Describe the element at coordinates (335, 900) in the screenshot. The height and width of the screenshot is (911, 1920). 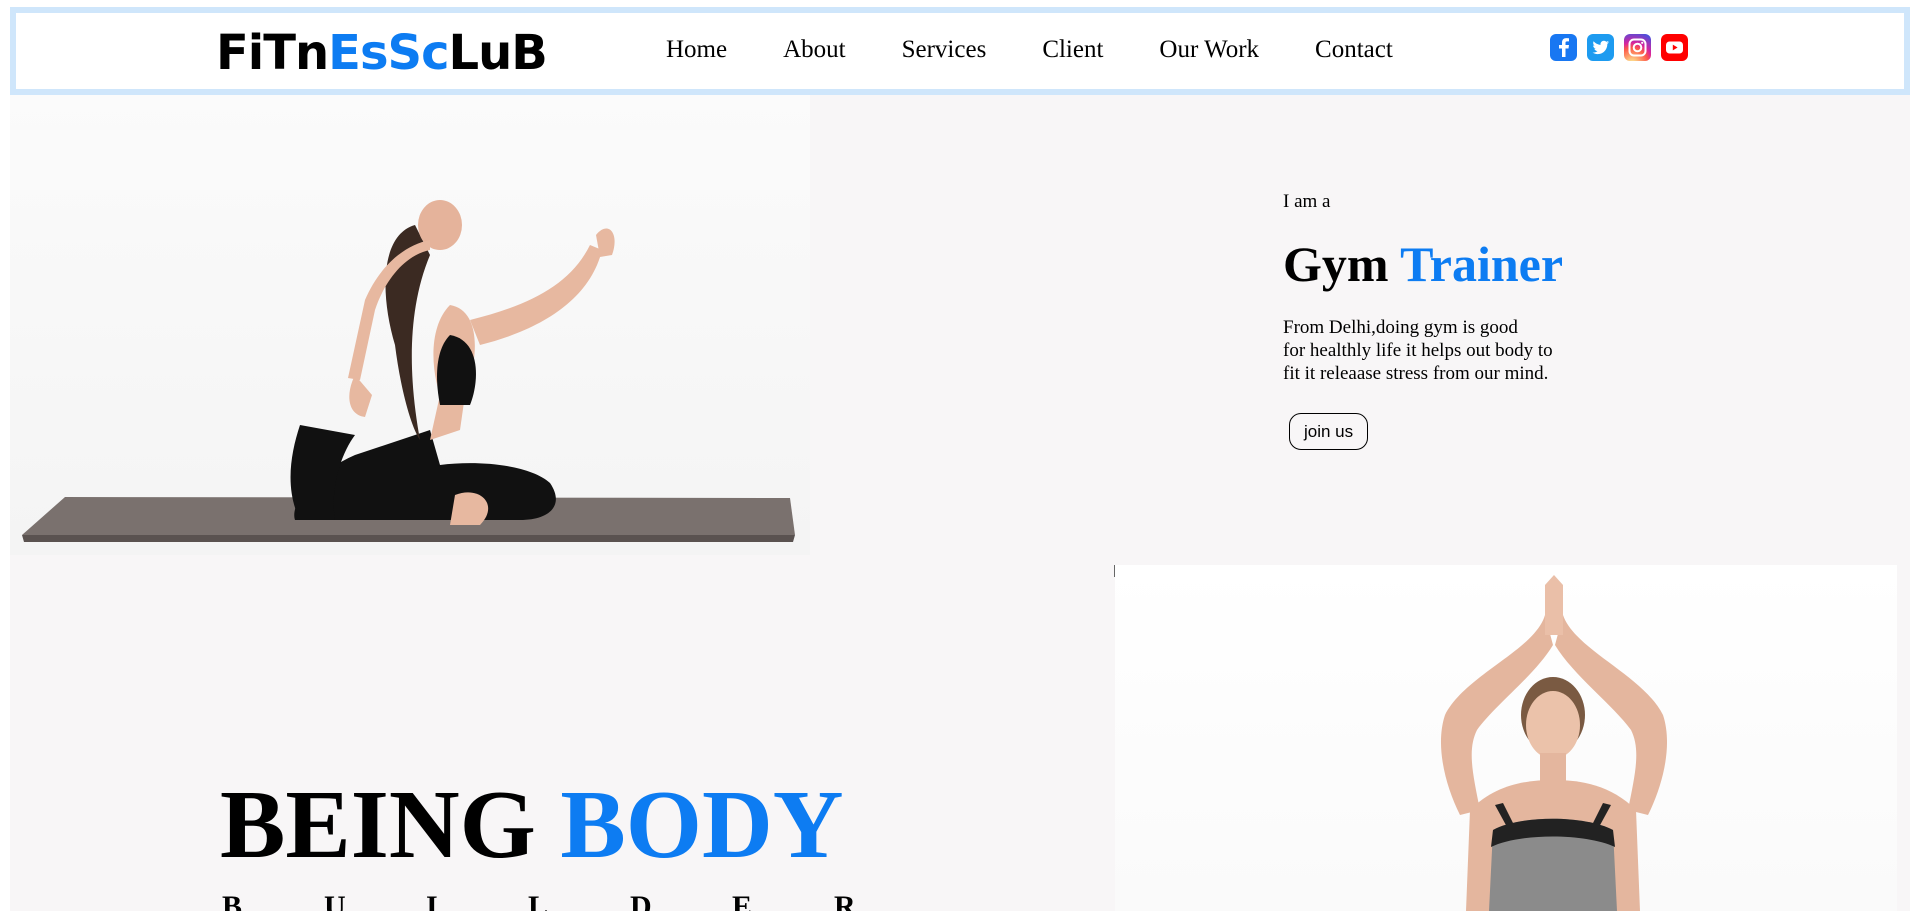
I see `builder-letter: U` at that location.